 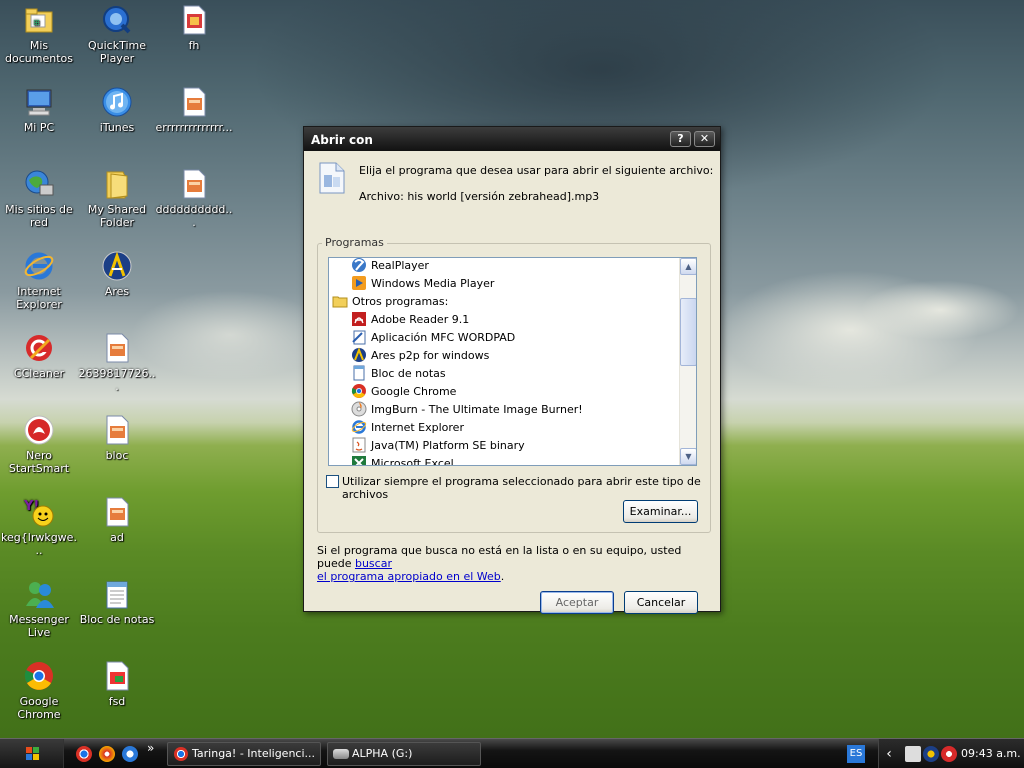 What do you see at coordinates (39, 348) in the screenshot?
I see `ccleaner-icon` at bounding box center [39, 348].